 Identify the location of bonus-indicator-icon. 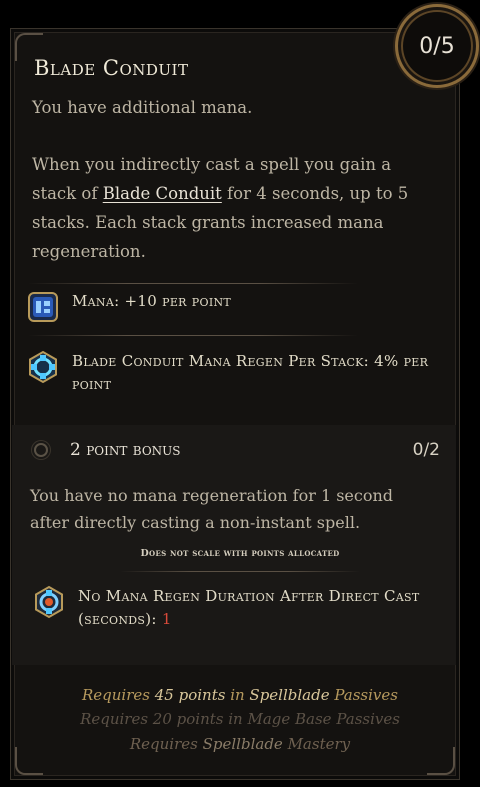
(41, 450).